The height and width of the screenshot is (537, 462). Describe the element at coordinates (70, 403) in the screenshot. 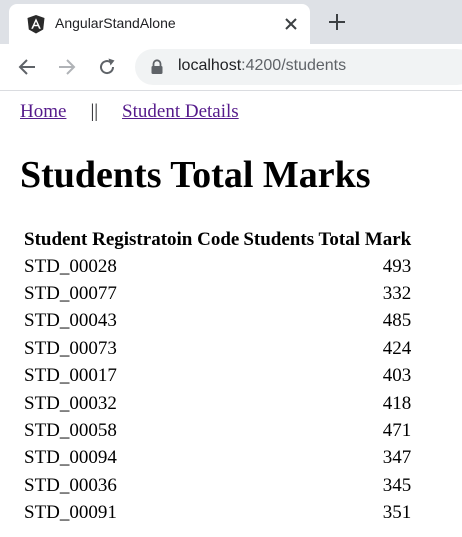

I see `registration-code-cell: STD_00032` at that location.